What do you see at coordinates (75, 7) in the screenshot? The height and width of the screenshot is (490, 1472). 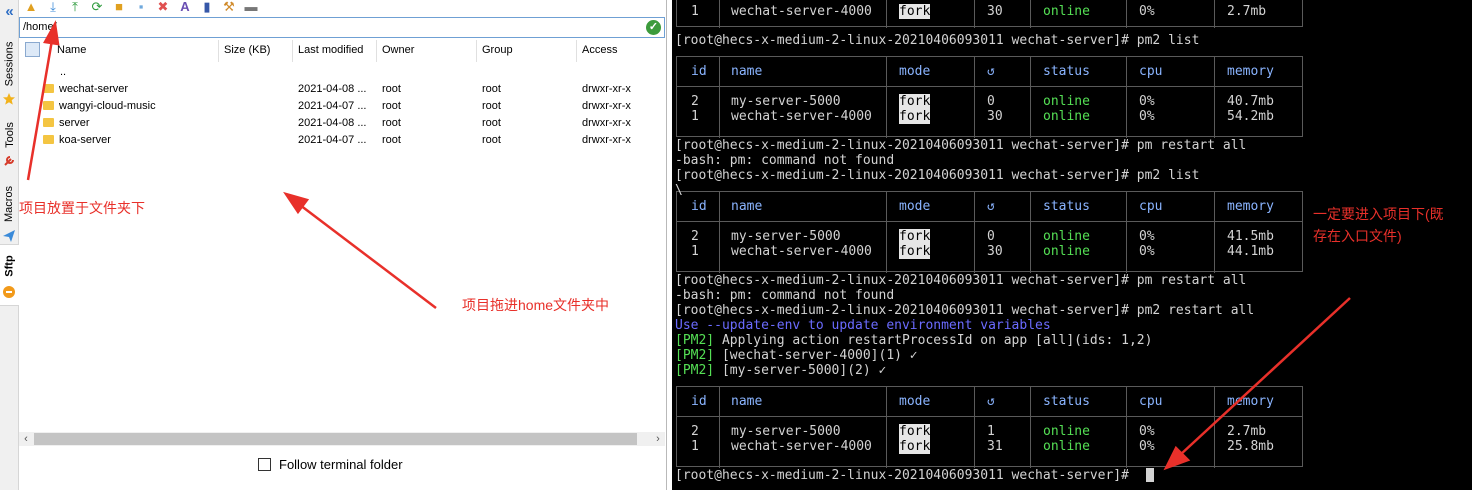 I see `upload-icon: ⤒` at bounding box center [75, 7].